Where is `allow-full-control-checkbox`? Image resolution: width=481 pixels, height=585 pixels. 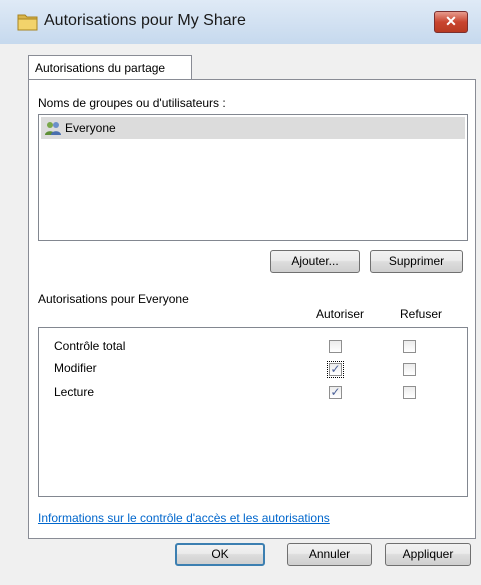 allow-full-control-checkbox is located at coordinates (335, 346).